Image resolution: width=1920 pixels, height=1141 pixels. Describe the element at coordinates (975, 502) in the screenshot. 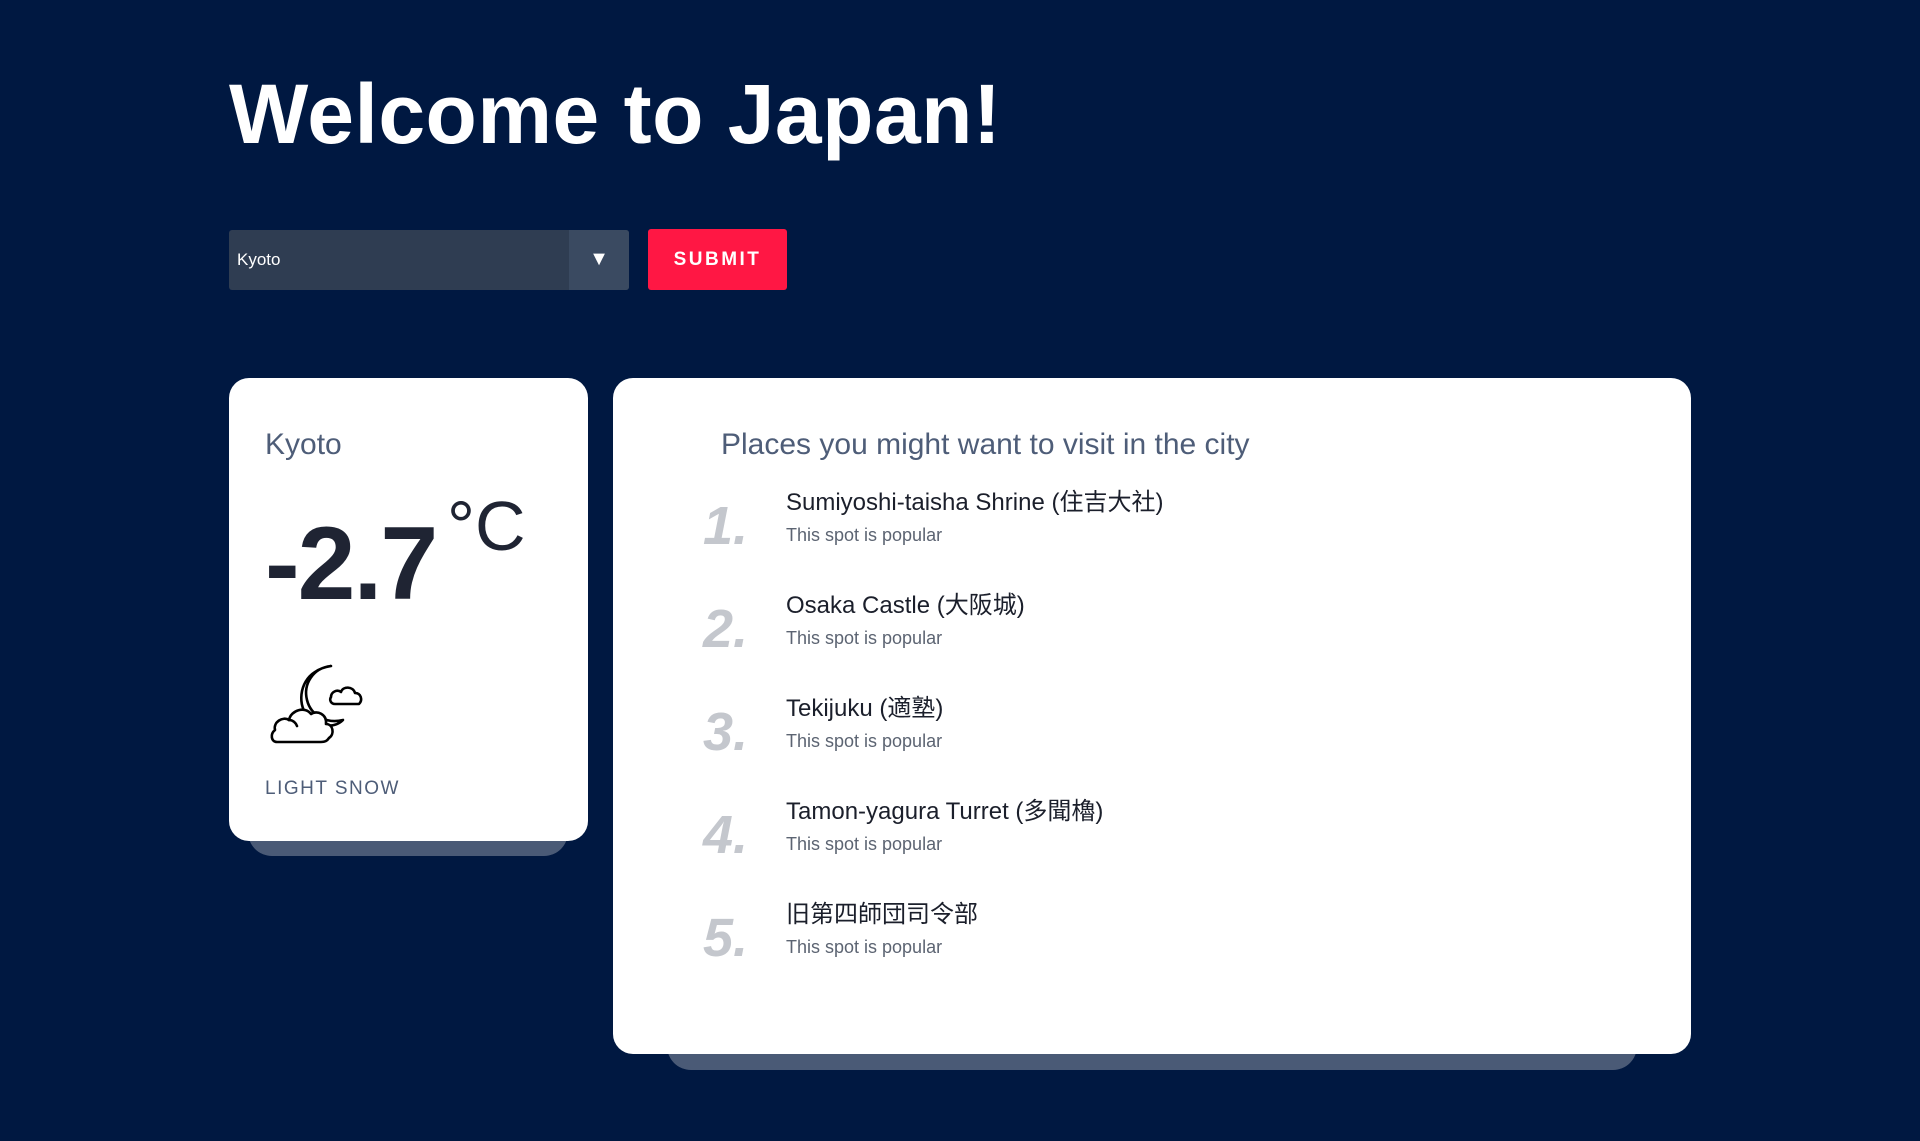

I see `place-name: Sumiyoshi-taisha Shrine (住吉大社)` at that location.